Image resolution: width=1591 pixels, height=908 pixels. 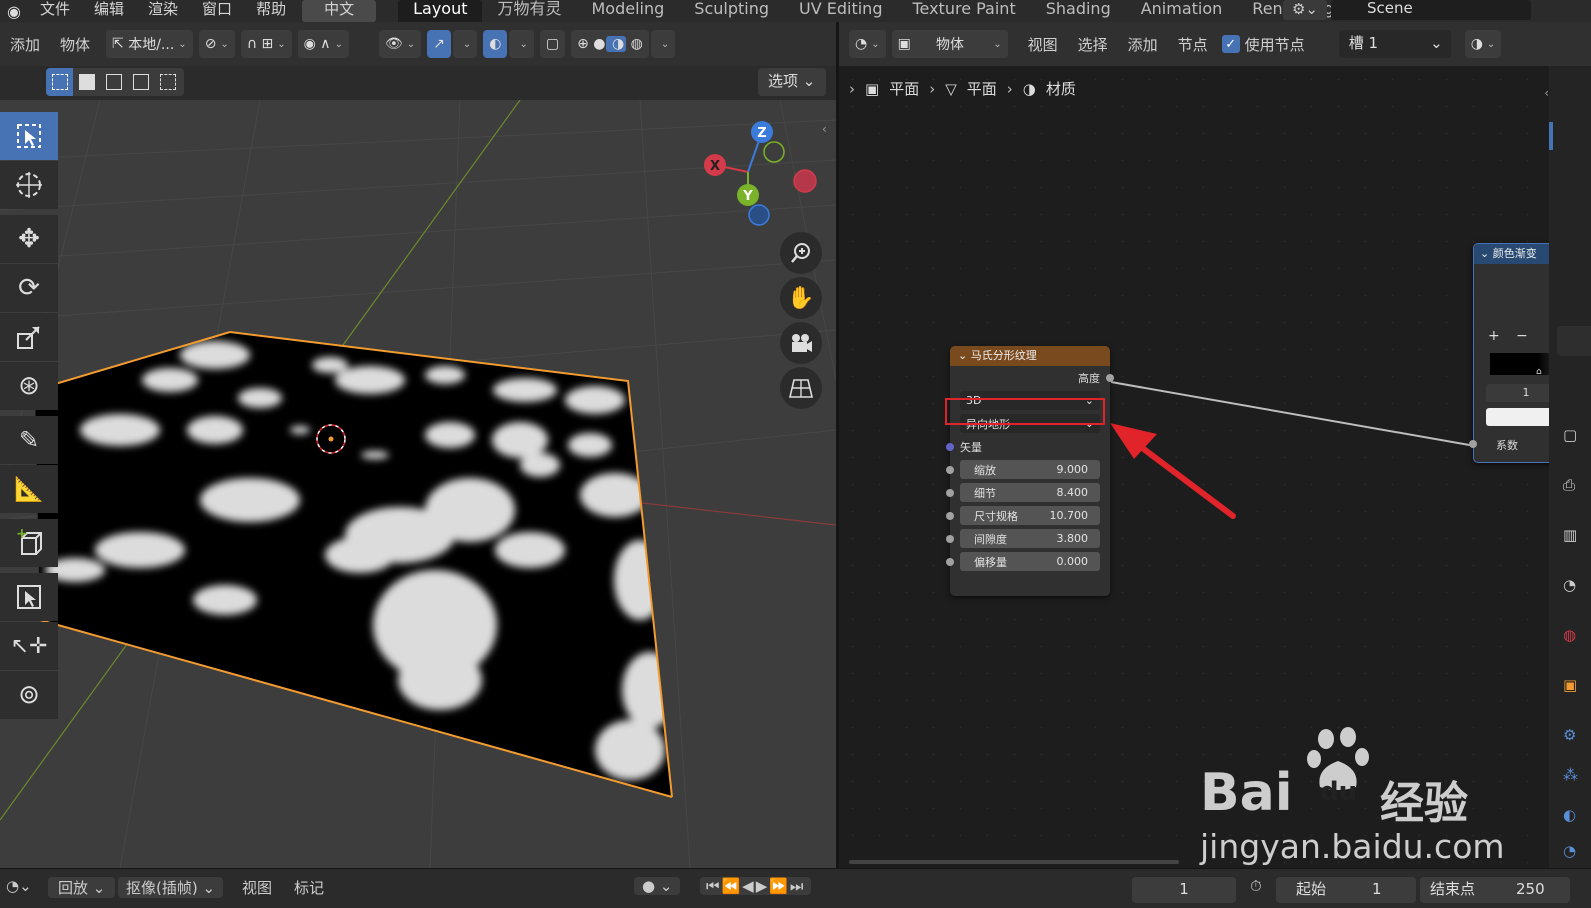 I want to click on sidebar-toggle-icon: ‹, so click(x=824, y=129).